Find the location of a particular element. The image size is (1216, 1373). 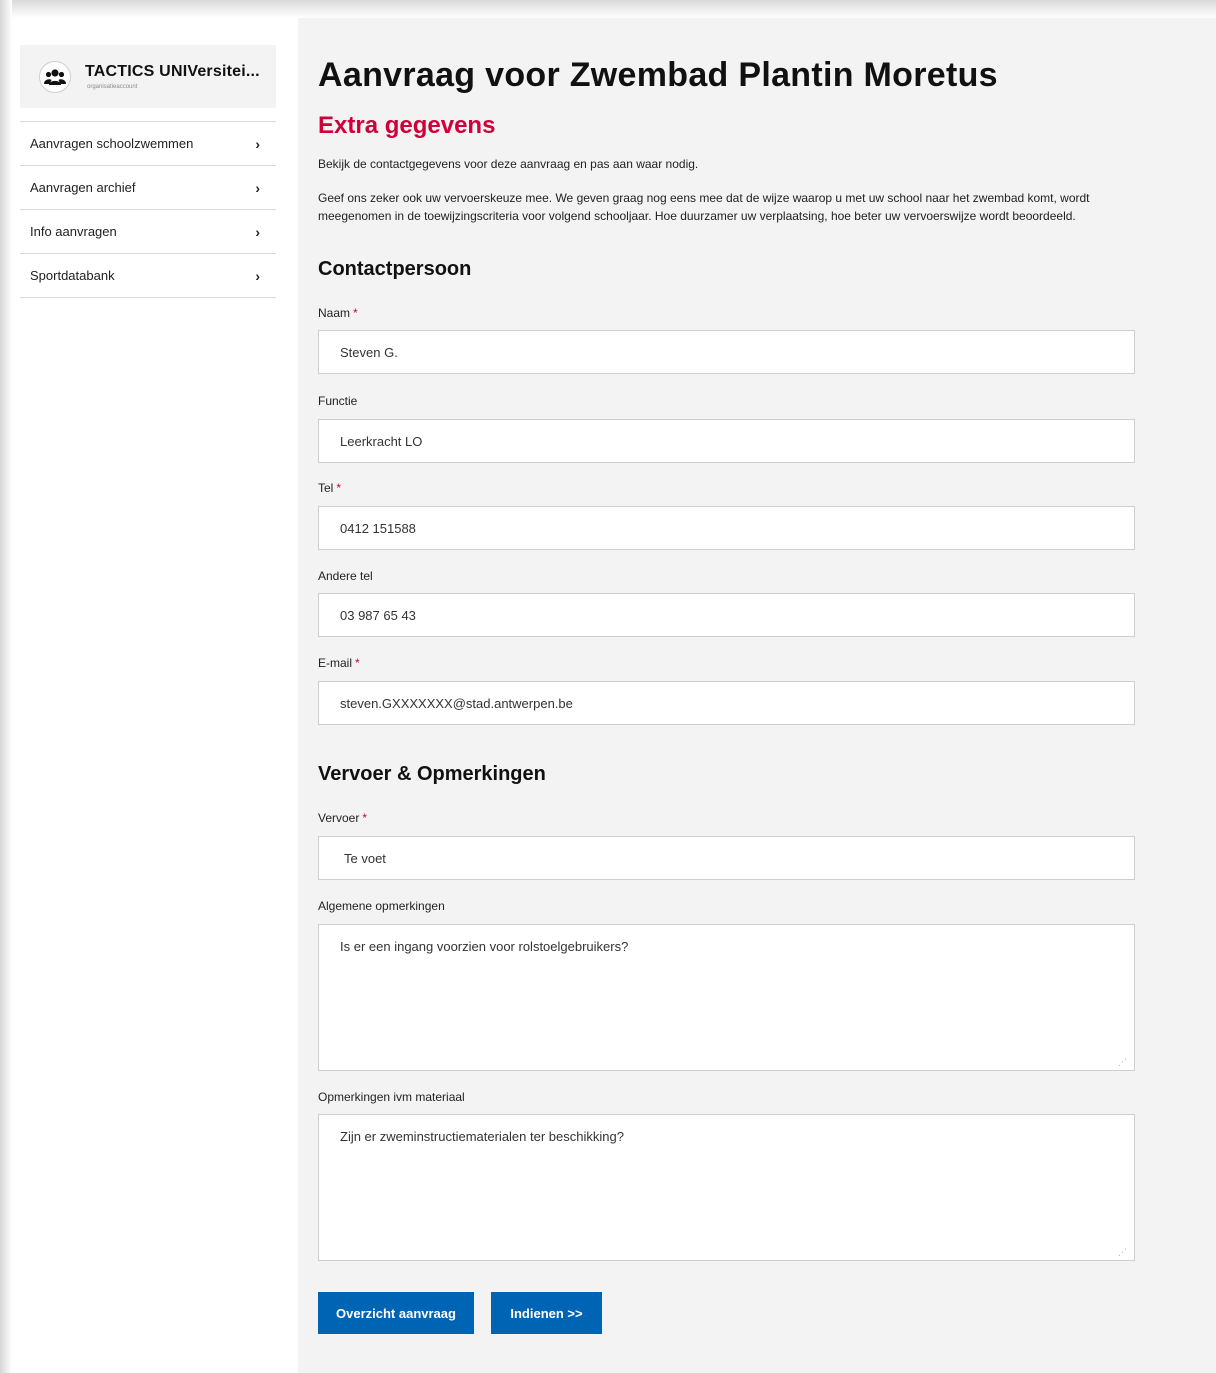

vervoer-label: Vervoer * is located at coordinates (342, 818).